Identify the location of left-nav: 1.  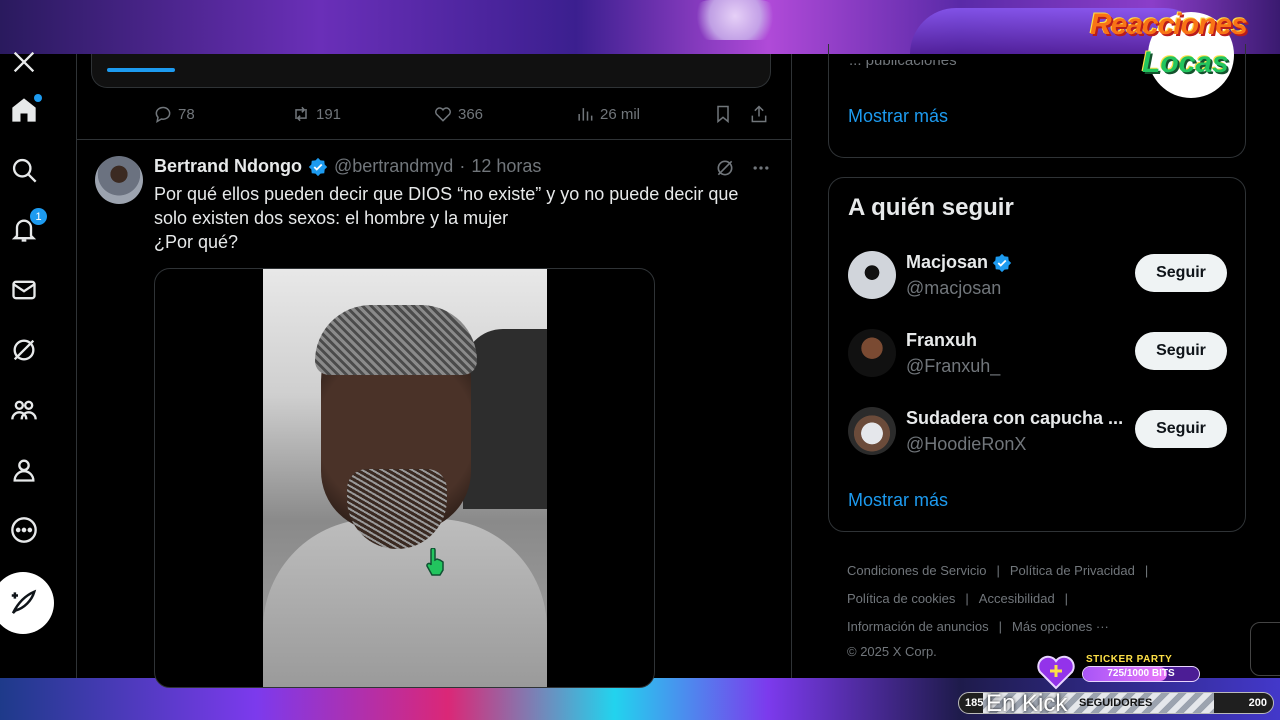
(38, 364).